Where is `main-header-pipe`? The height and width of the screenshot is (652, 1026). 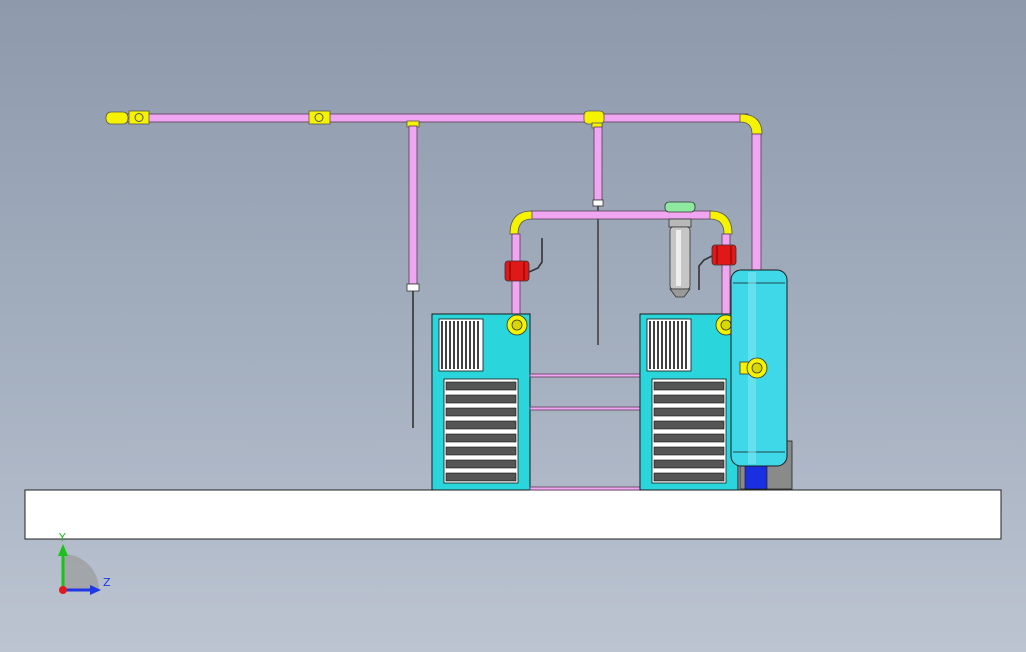 main-header-pipe is located at coordinates (434, 123).